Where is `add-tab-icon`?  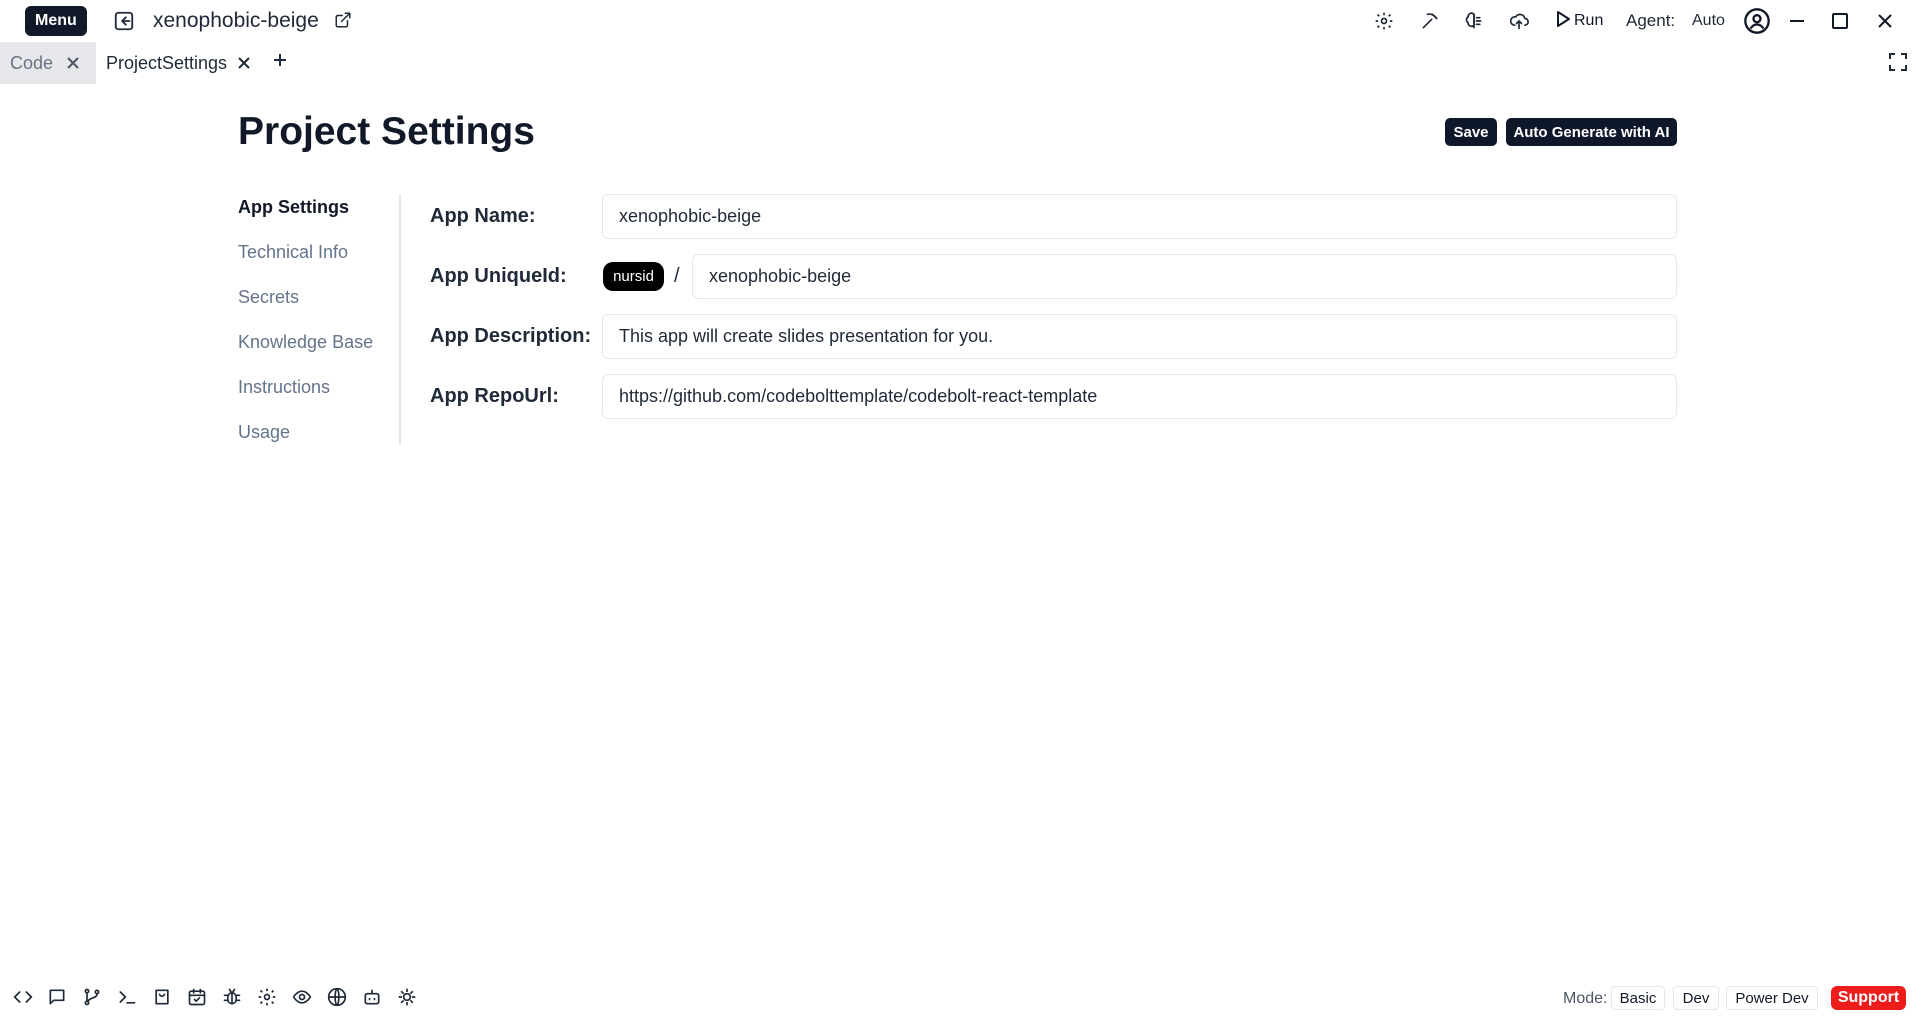 add-tab-icon is located at coordinates (280, 60).